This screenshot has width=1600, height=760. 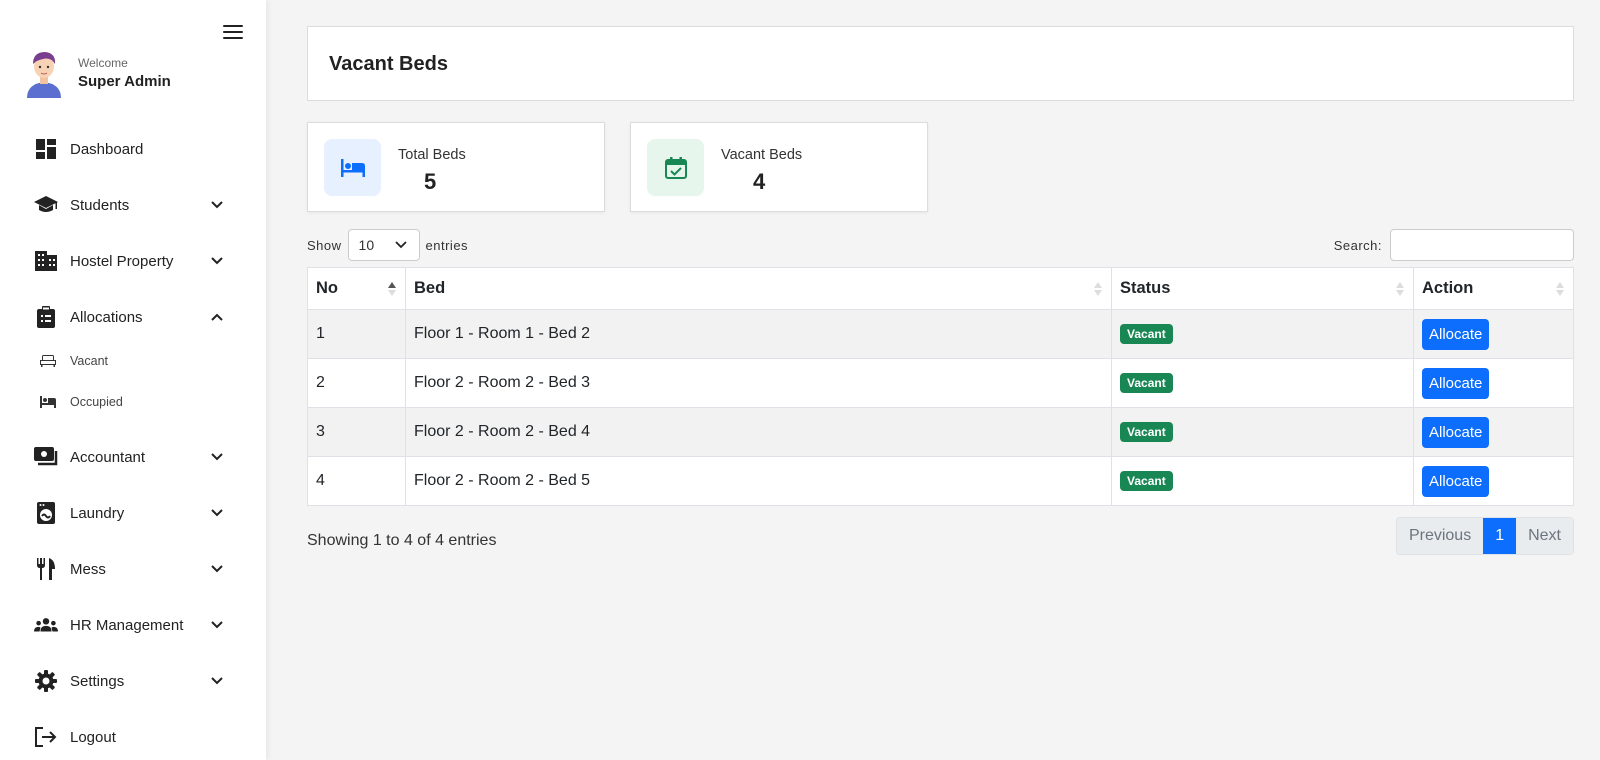 I want to click on calendar-check-icon, so click(x=675, y=167).